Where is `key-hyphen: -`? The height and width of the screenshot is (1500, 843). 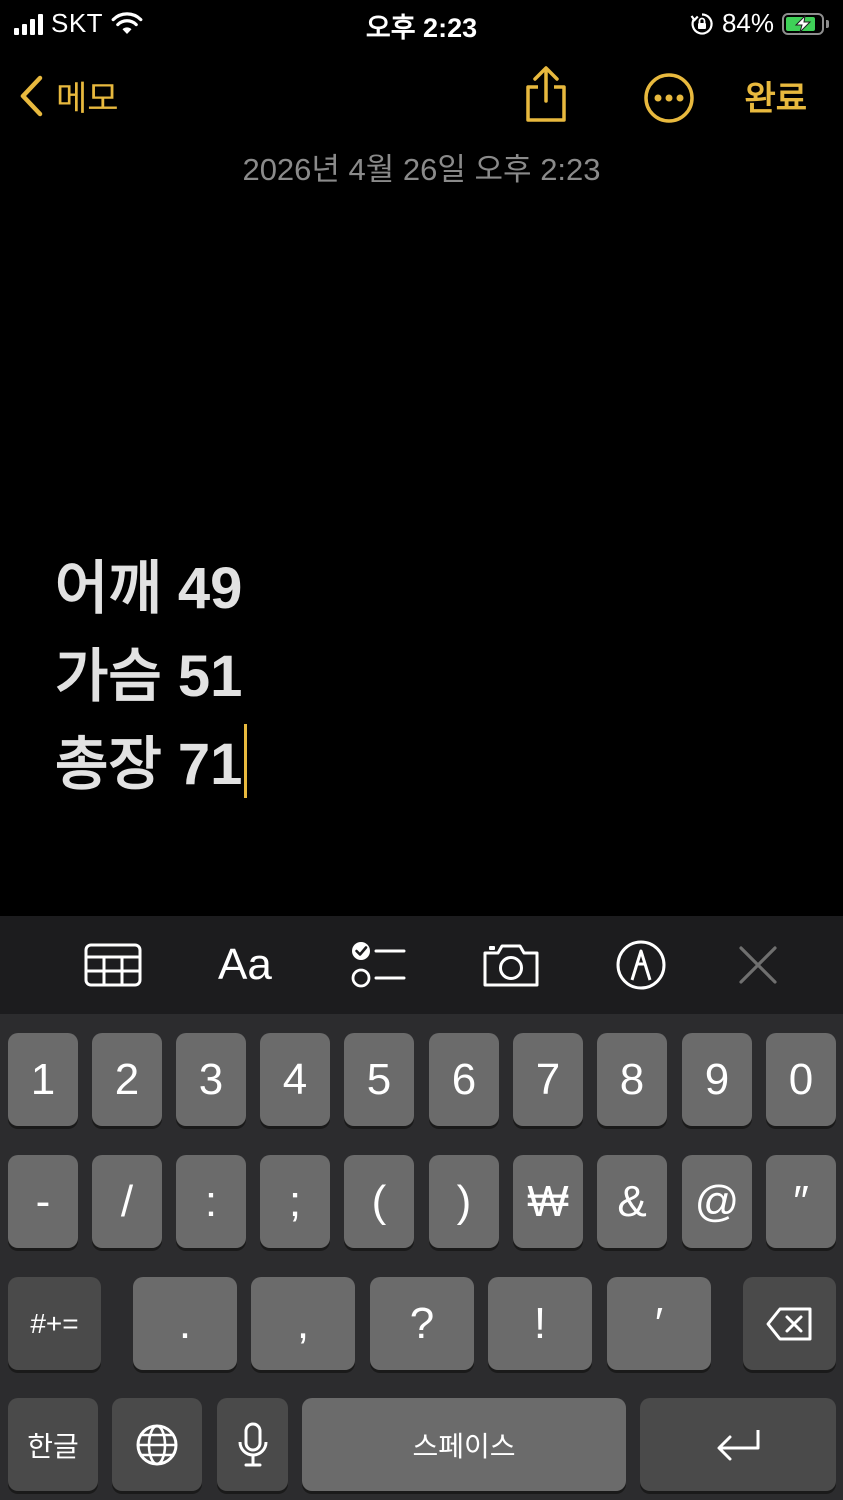
key-hyphen: - is located at coordinates (43, 1201).